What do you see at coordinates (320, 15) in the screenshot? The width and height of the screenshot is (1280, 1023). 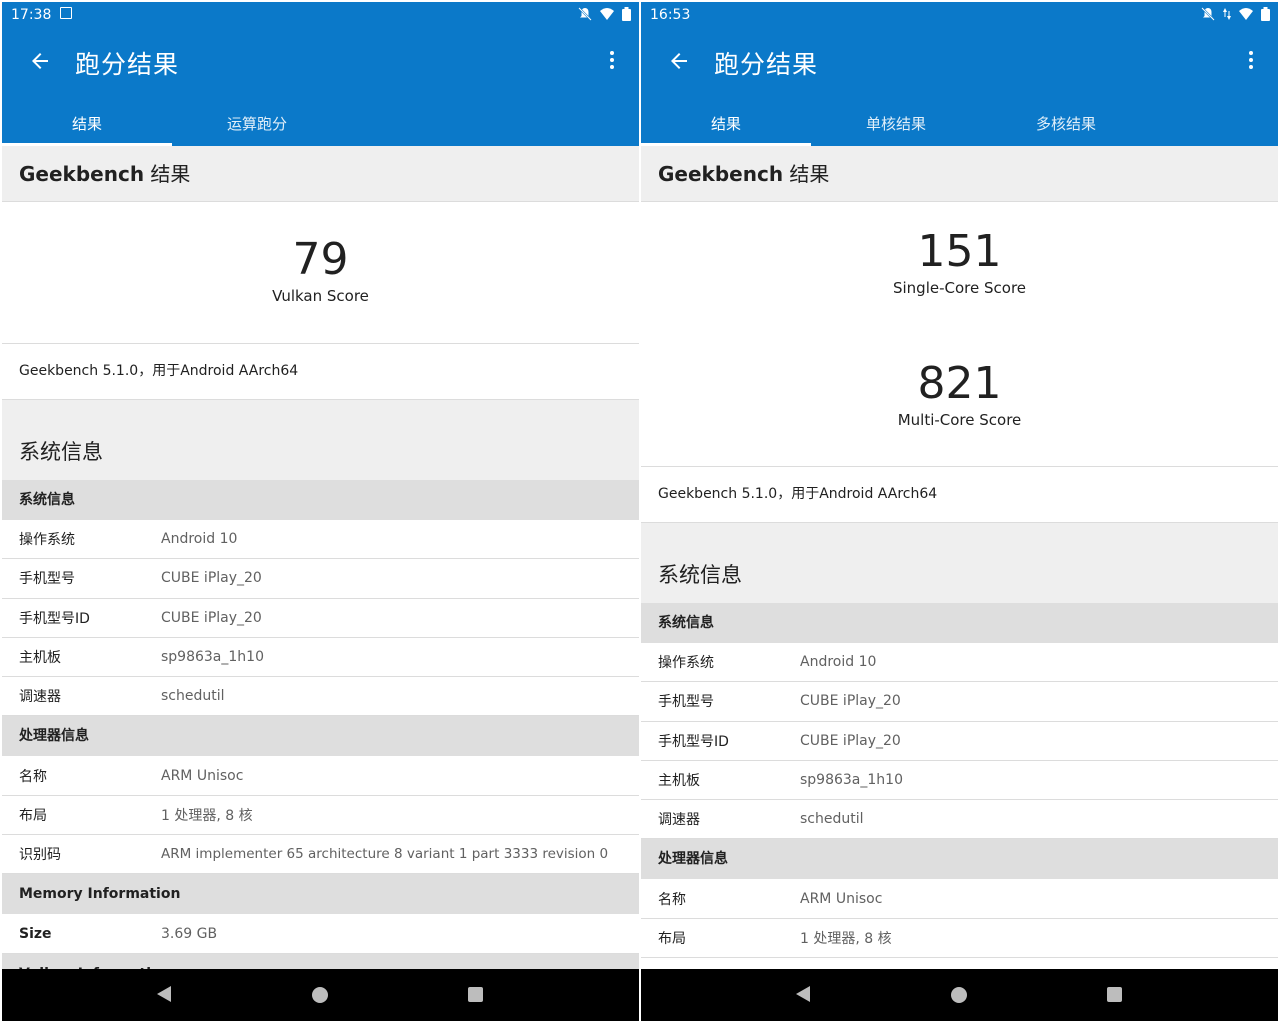 I see `status-bar: 17:38` at bounding box center [320, 15].